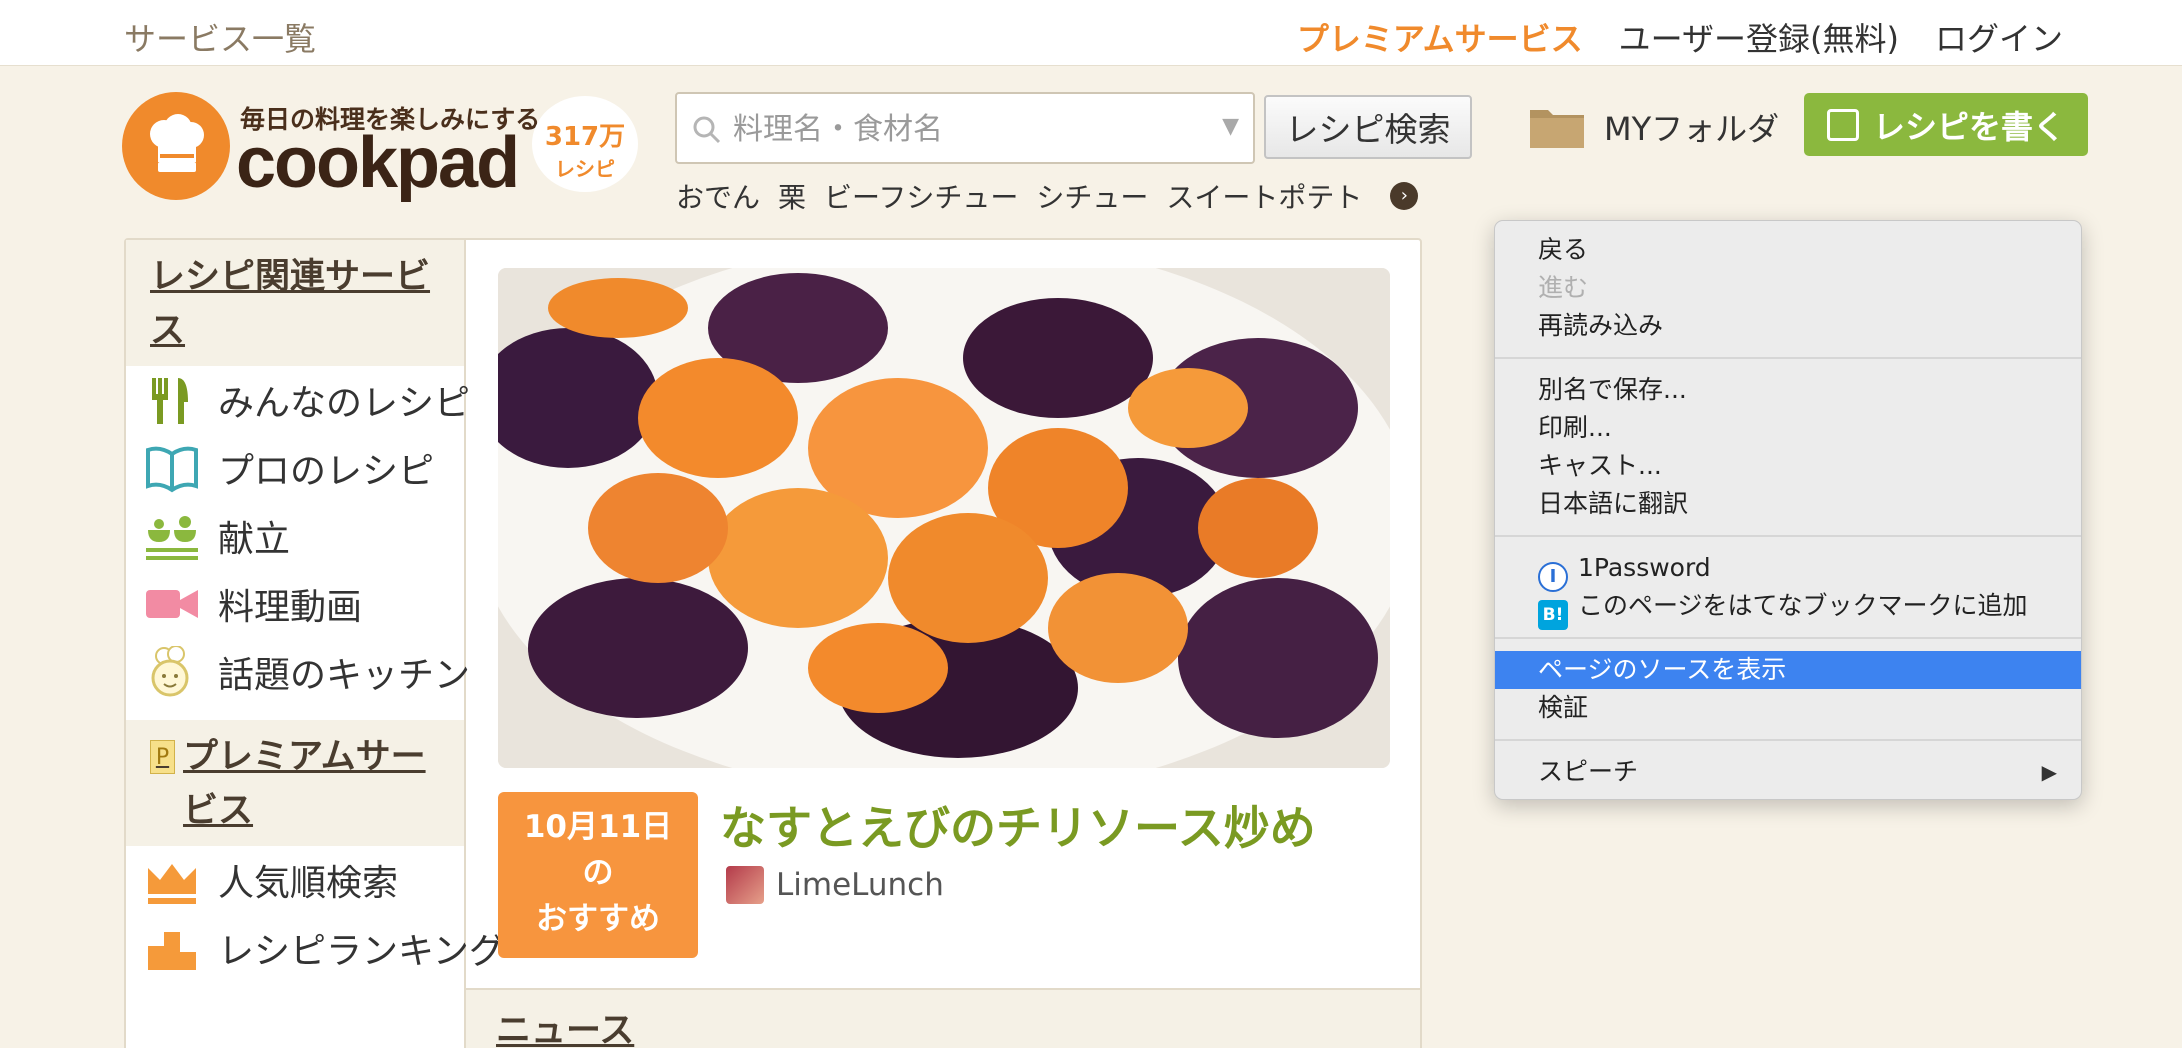 Image resolution: width=2182 pixels, height=1048 pixels. What do you see at coordinates (304, 784) in the screenshot?
I see `premium-services-title: プレミアムサービス` at bounding box center [304, 784].